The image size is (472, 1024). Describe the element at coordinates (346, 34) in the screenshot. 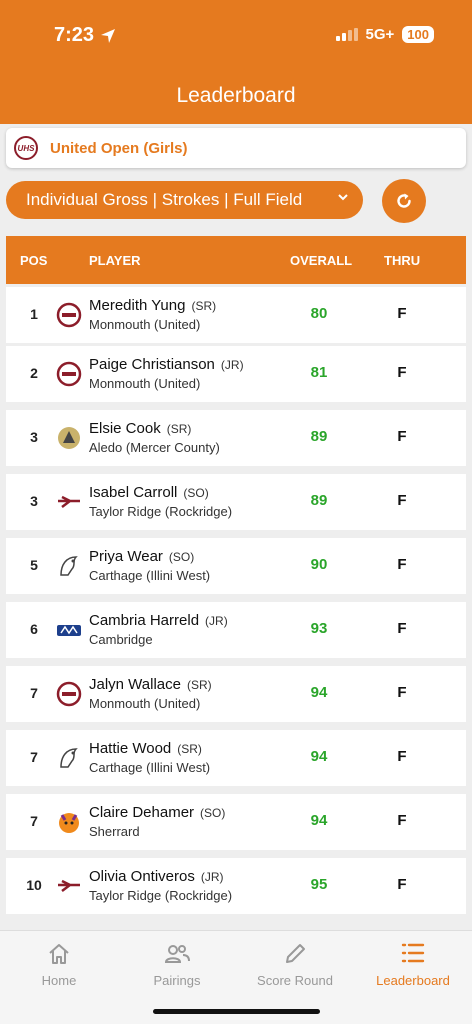

I see `signal-icon` at that location.